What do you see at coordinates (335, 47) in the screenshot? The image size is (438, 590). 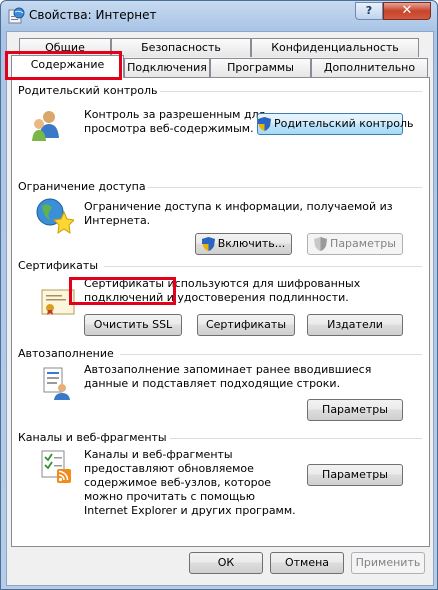 I see `tab-privacy: Конфиденциальность` at bounding box center [335, 47].